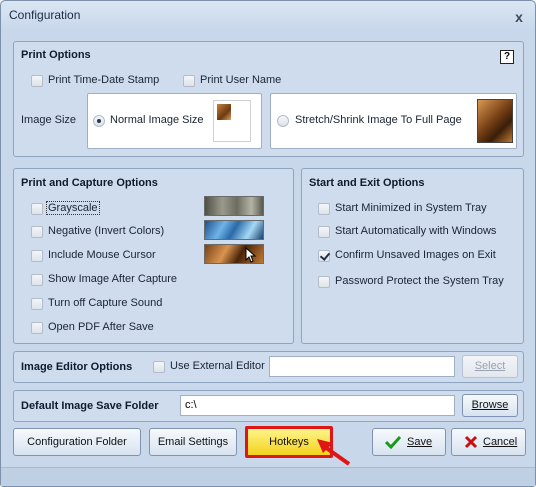 The image size is (536, 487). Describe the element at coordinates (393, 442) in the screenshot. I see `check-icon` at that location.